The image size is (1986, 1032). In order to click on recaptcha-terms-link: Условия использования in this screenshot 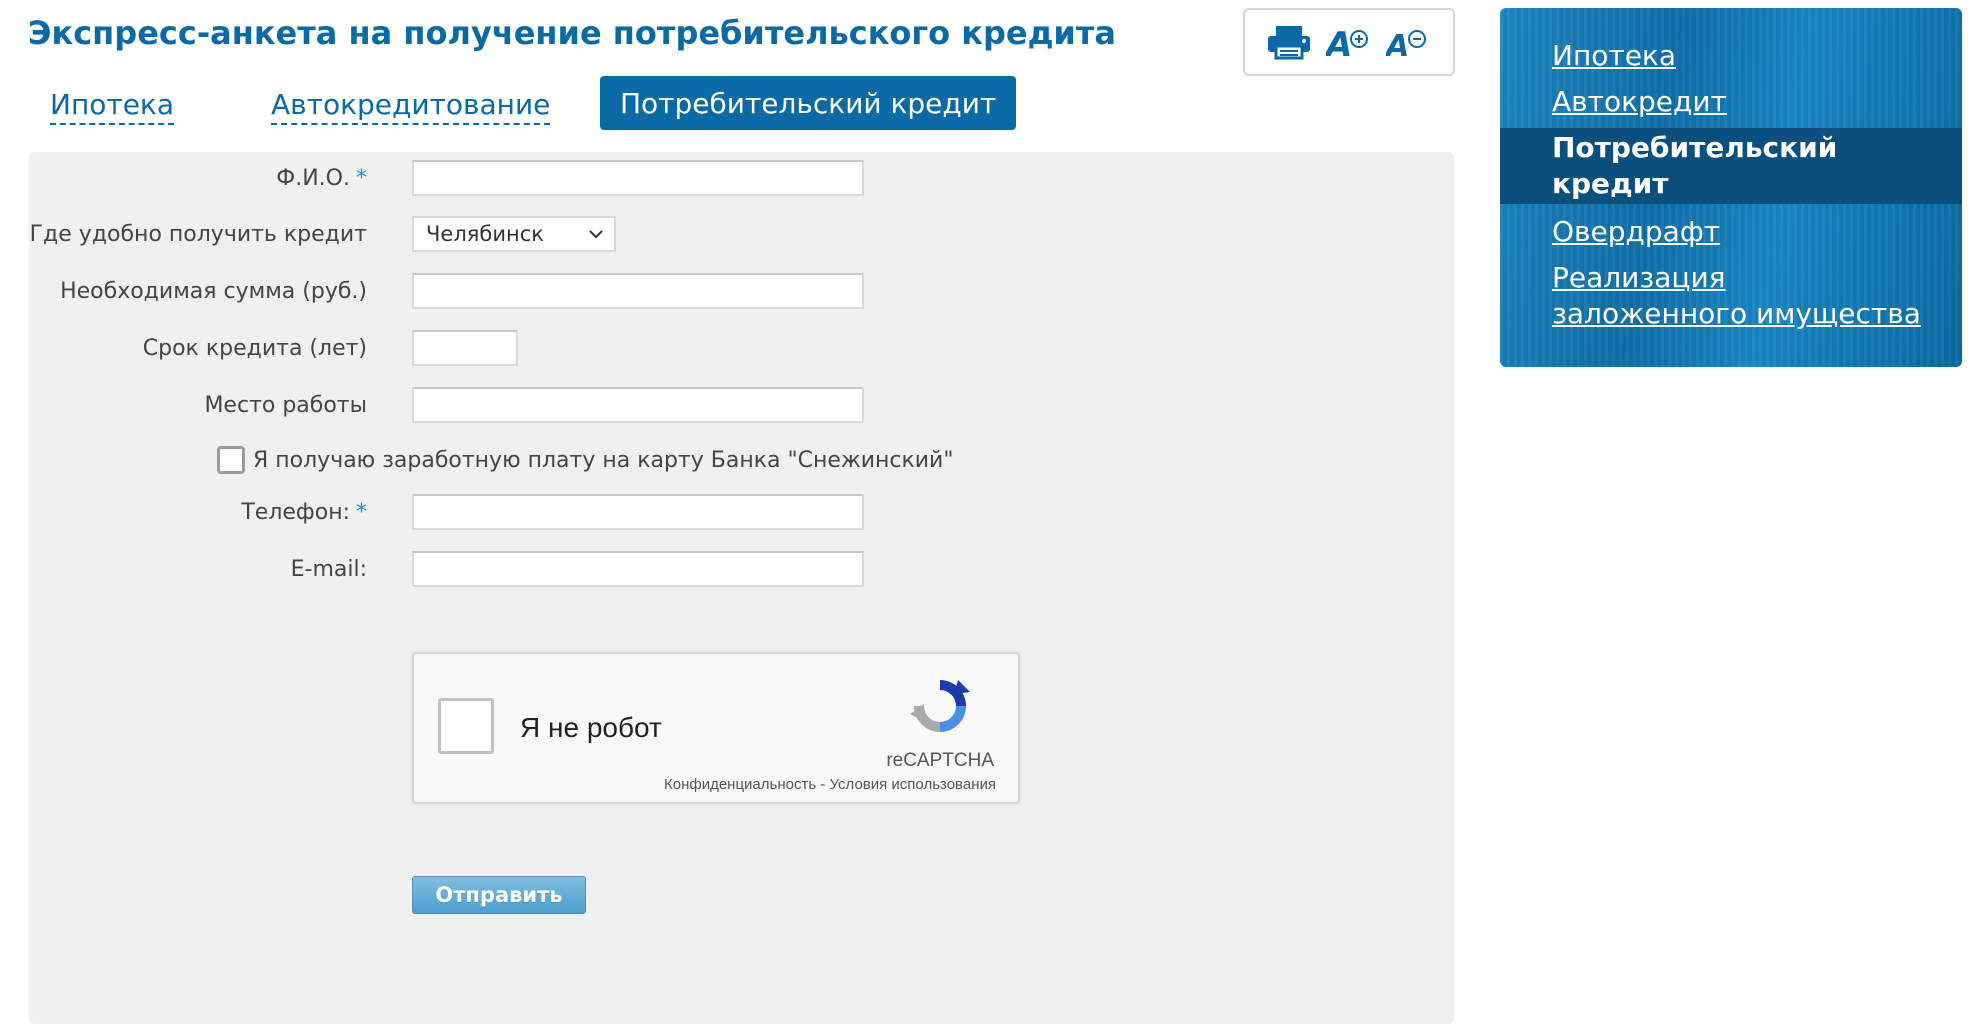, I will do `click(913, 784)`.